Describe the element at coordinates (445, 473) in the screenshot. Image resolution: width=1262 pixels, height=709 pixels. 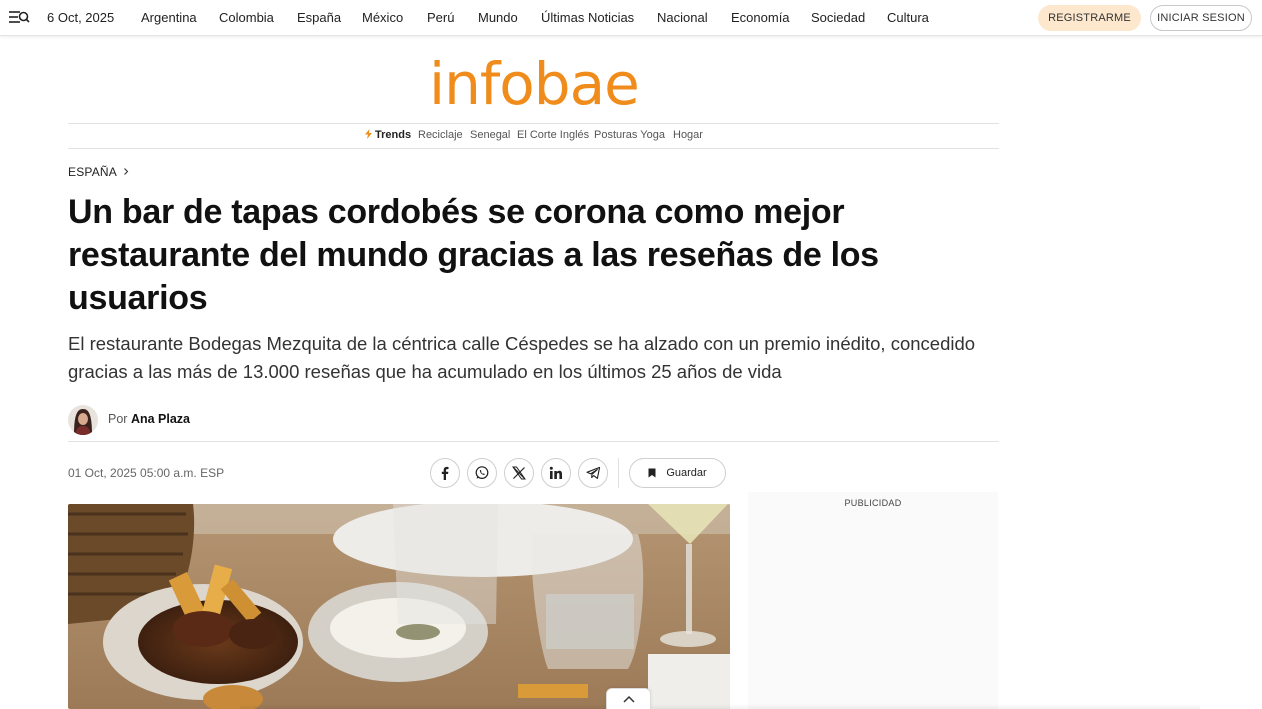
I see `facebook-icon` at that location.